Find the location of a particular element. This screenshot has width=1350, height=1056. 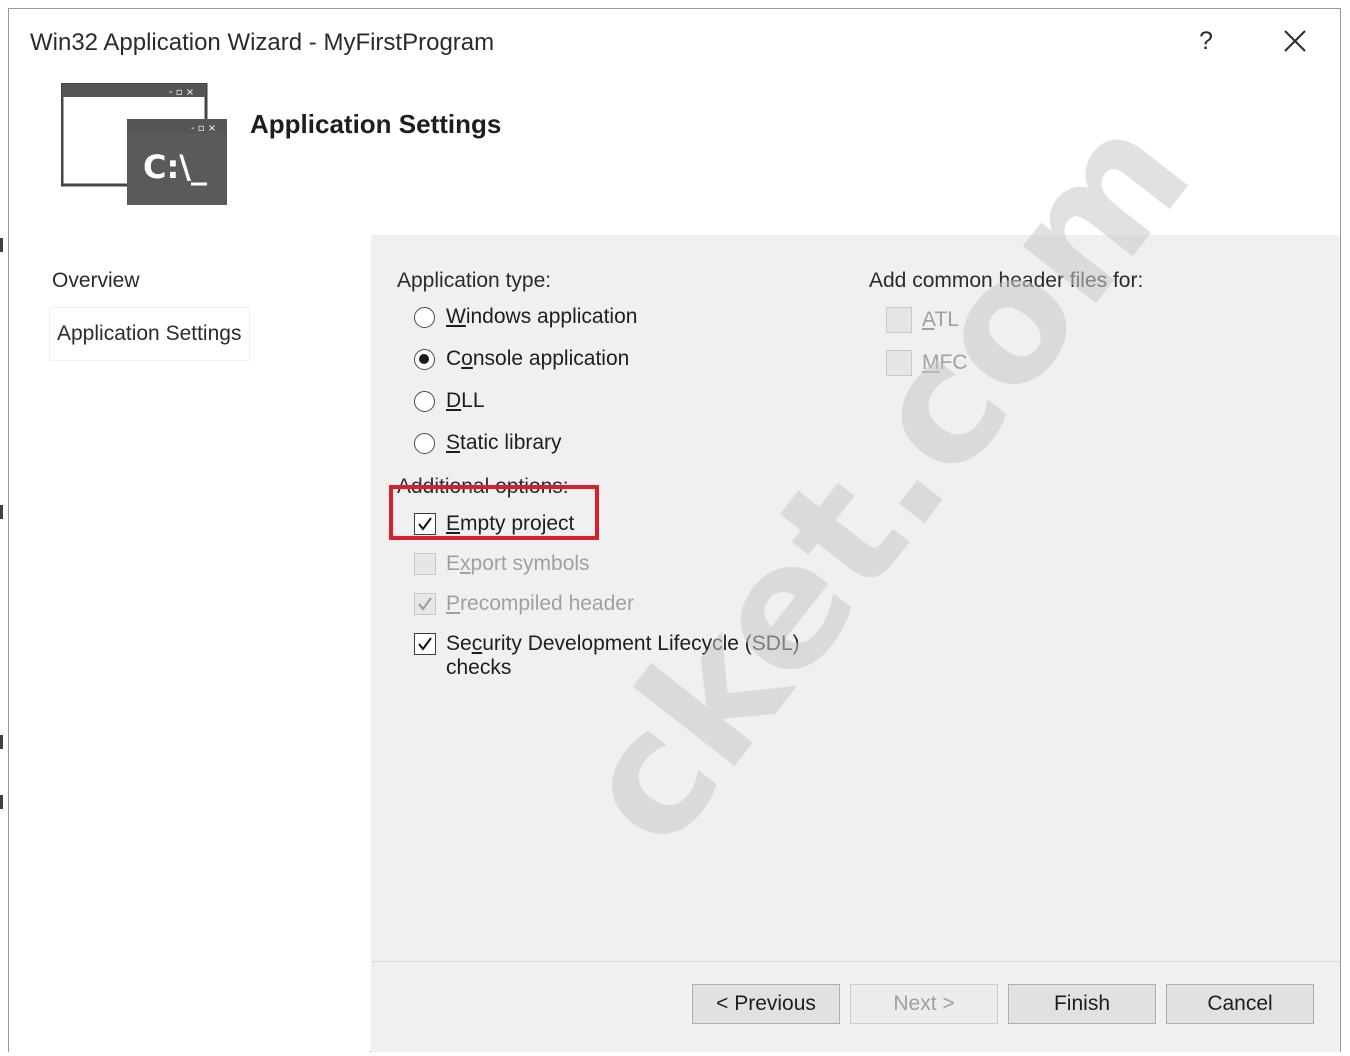

option-label: Windows application is located at coordinates (542, 316).